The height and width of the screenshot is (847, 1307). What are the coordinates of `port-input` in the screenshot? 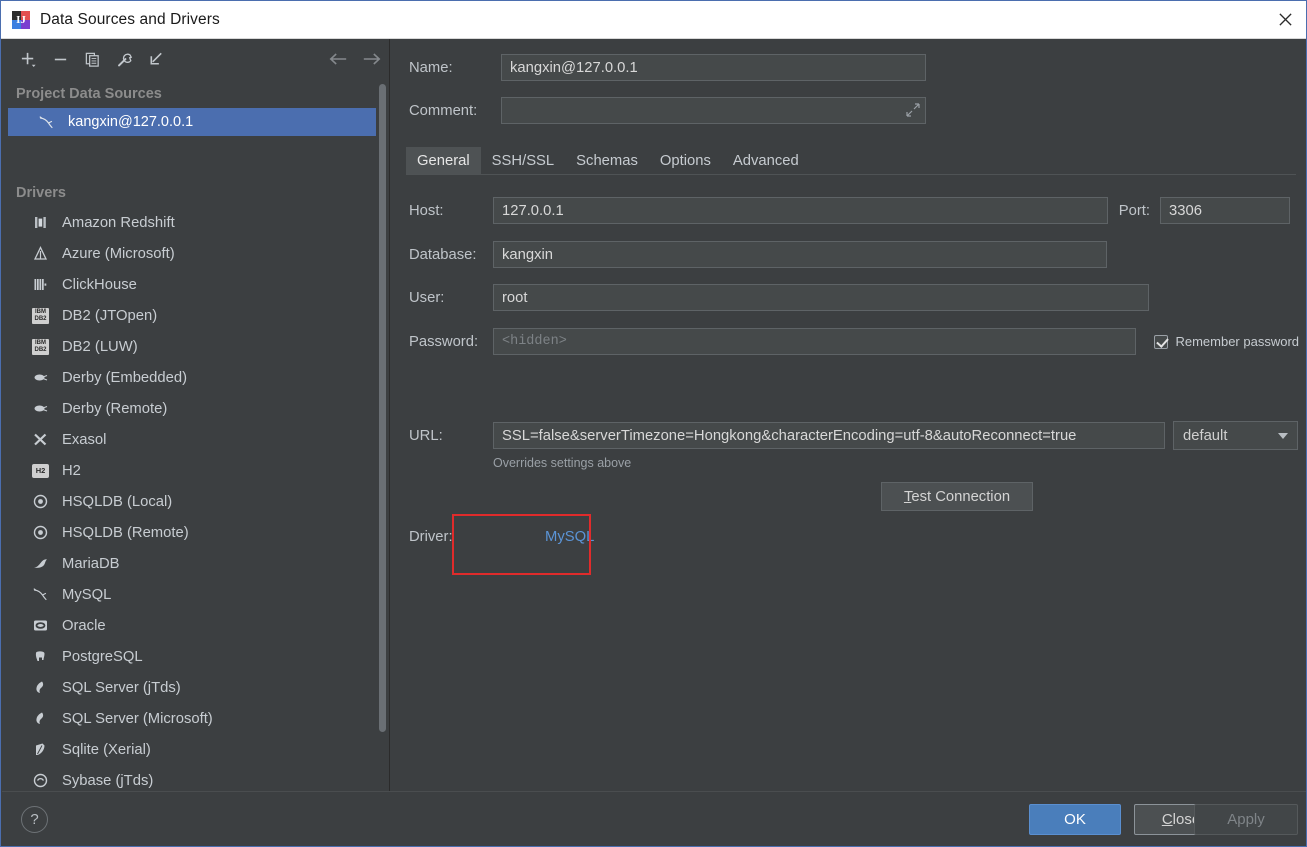 It's located at (1225, 210).